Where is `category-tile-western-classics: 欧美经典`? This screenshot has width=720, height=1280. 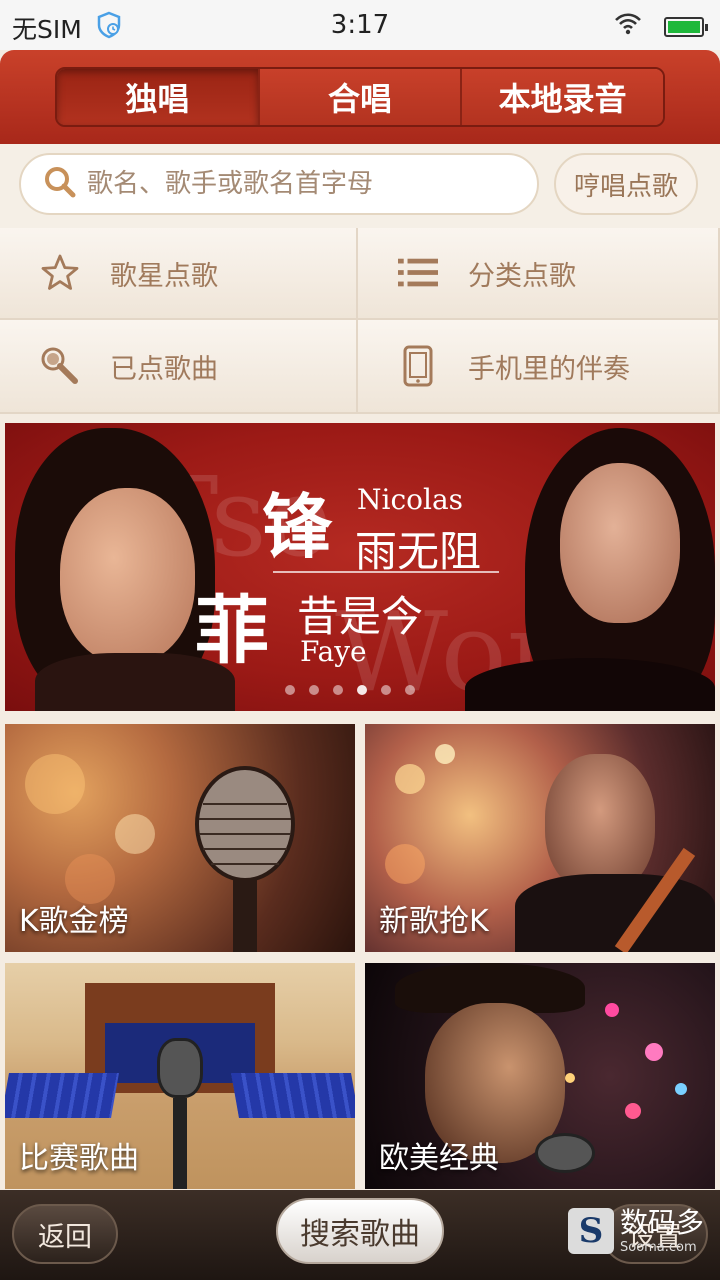 category-tile-western-classics: 欧美经典 is located at coordinates (540, 1076).